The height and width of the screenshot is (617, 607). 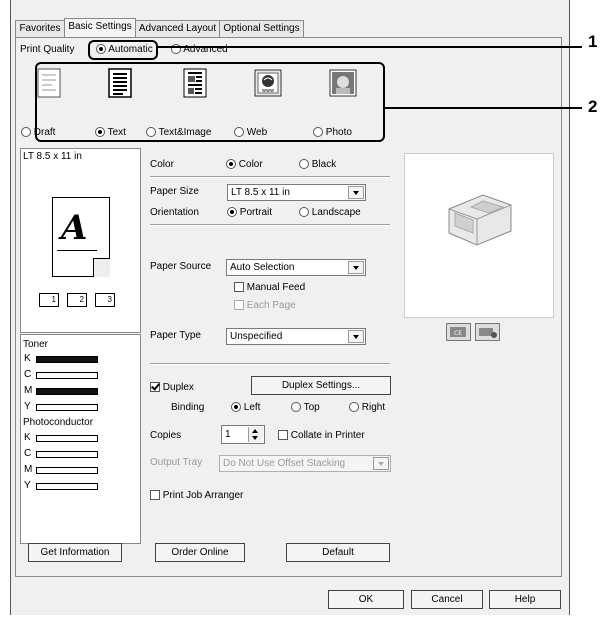 What do you see at coordinates (304, 164) in the screenshot?
I see `black-radio-dot` at bounding box center [304, 164].